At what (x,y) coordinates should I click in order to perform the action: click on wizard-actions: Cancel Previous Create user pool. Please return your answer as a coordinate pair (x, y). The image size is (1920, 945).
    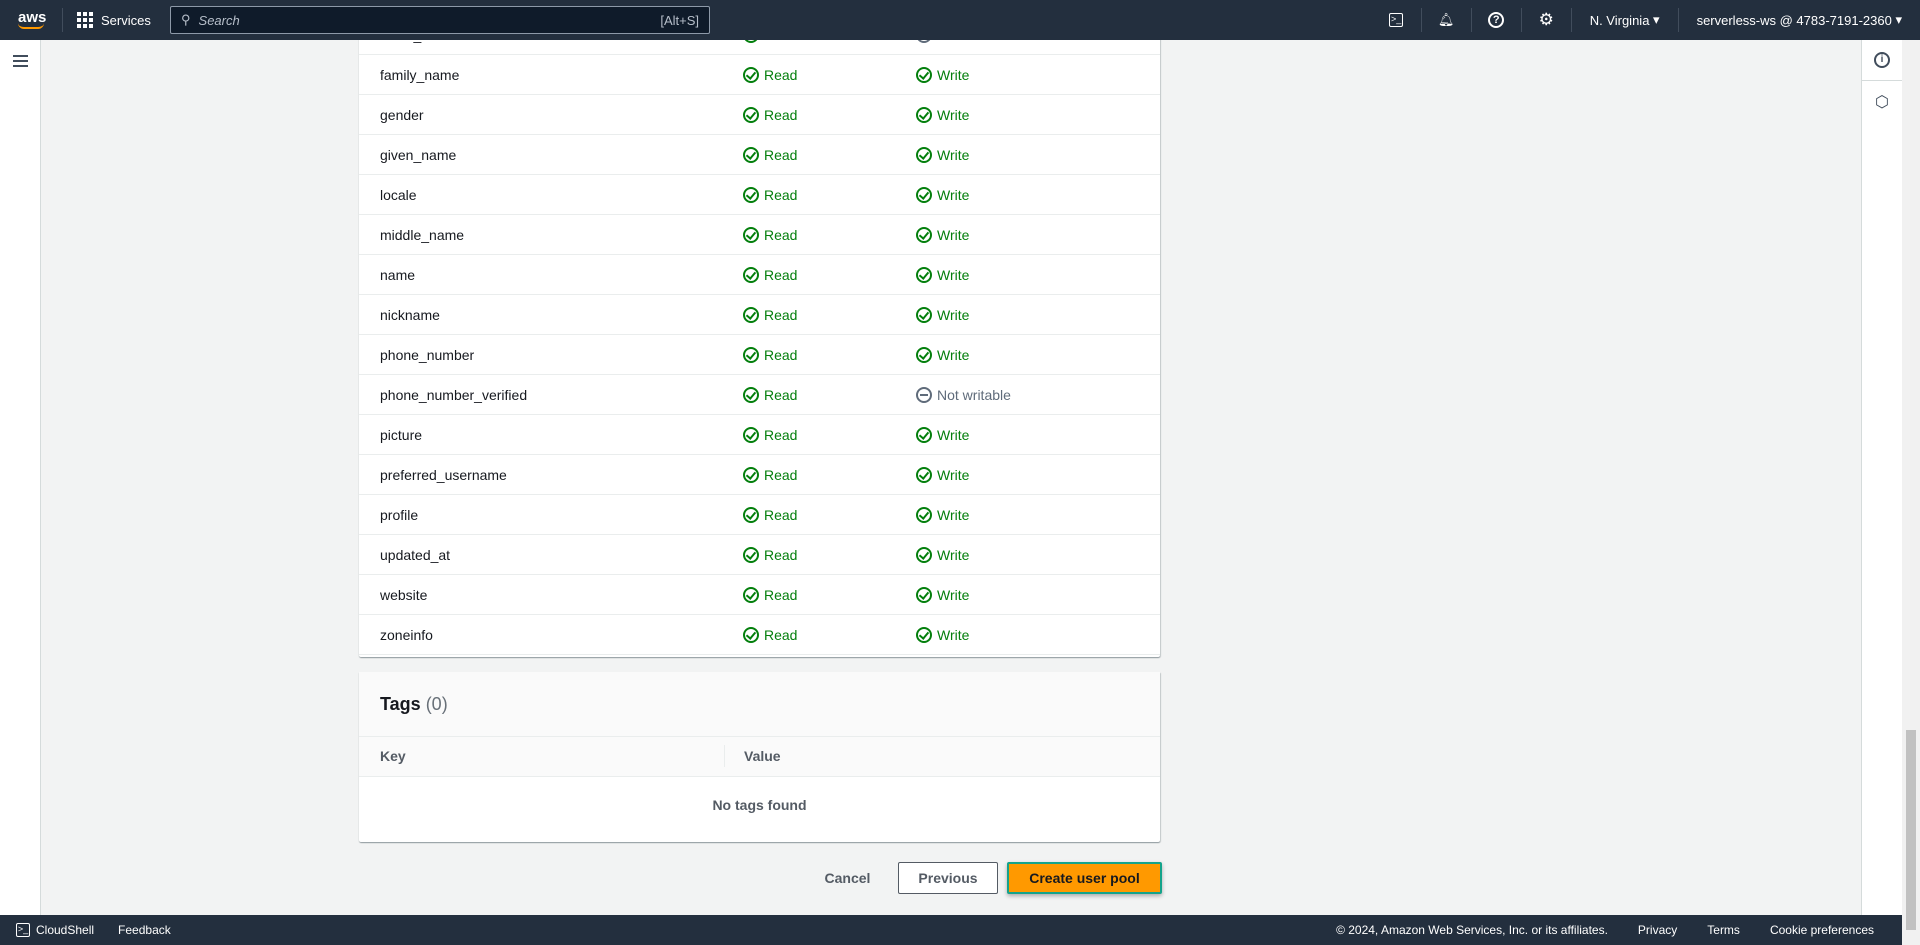
    Looking at the image, I should click on (981, 878).